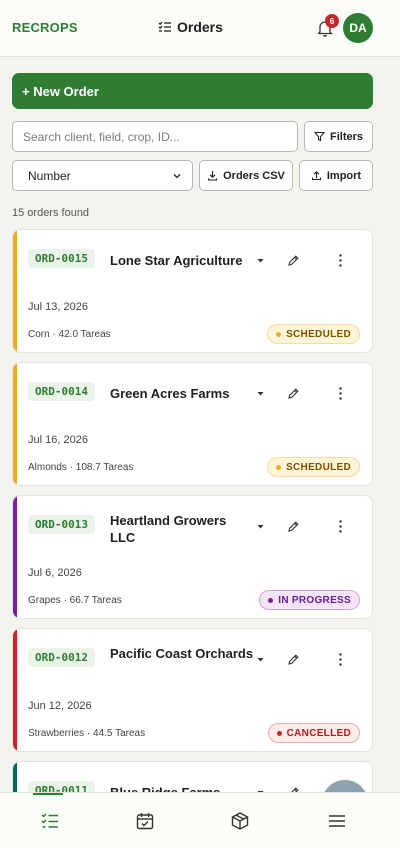 This screenshot has width=400, height=848. What do you see at coordinates (182, 653) in the screenshot?
I see `client-name: Pacific Coast Orchards` at bounding box center [182, 653].